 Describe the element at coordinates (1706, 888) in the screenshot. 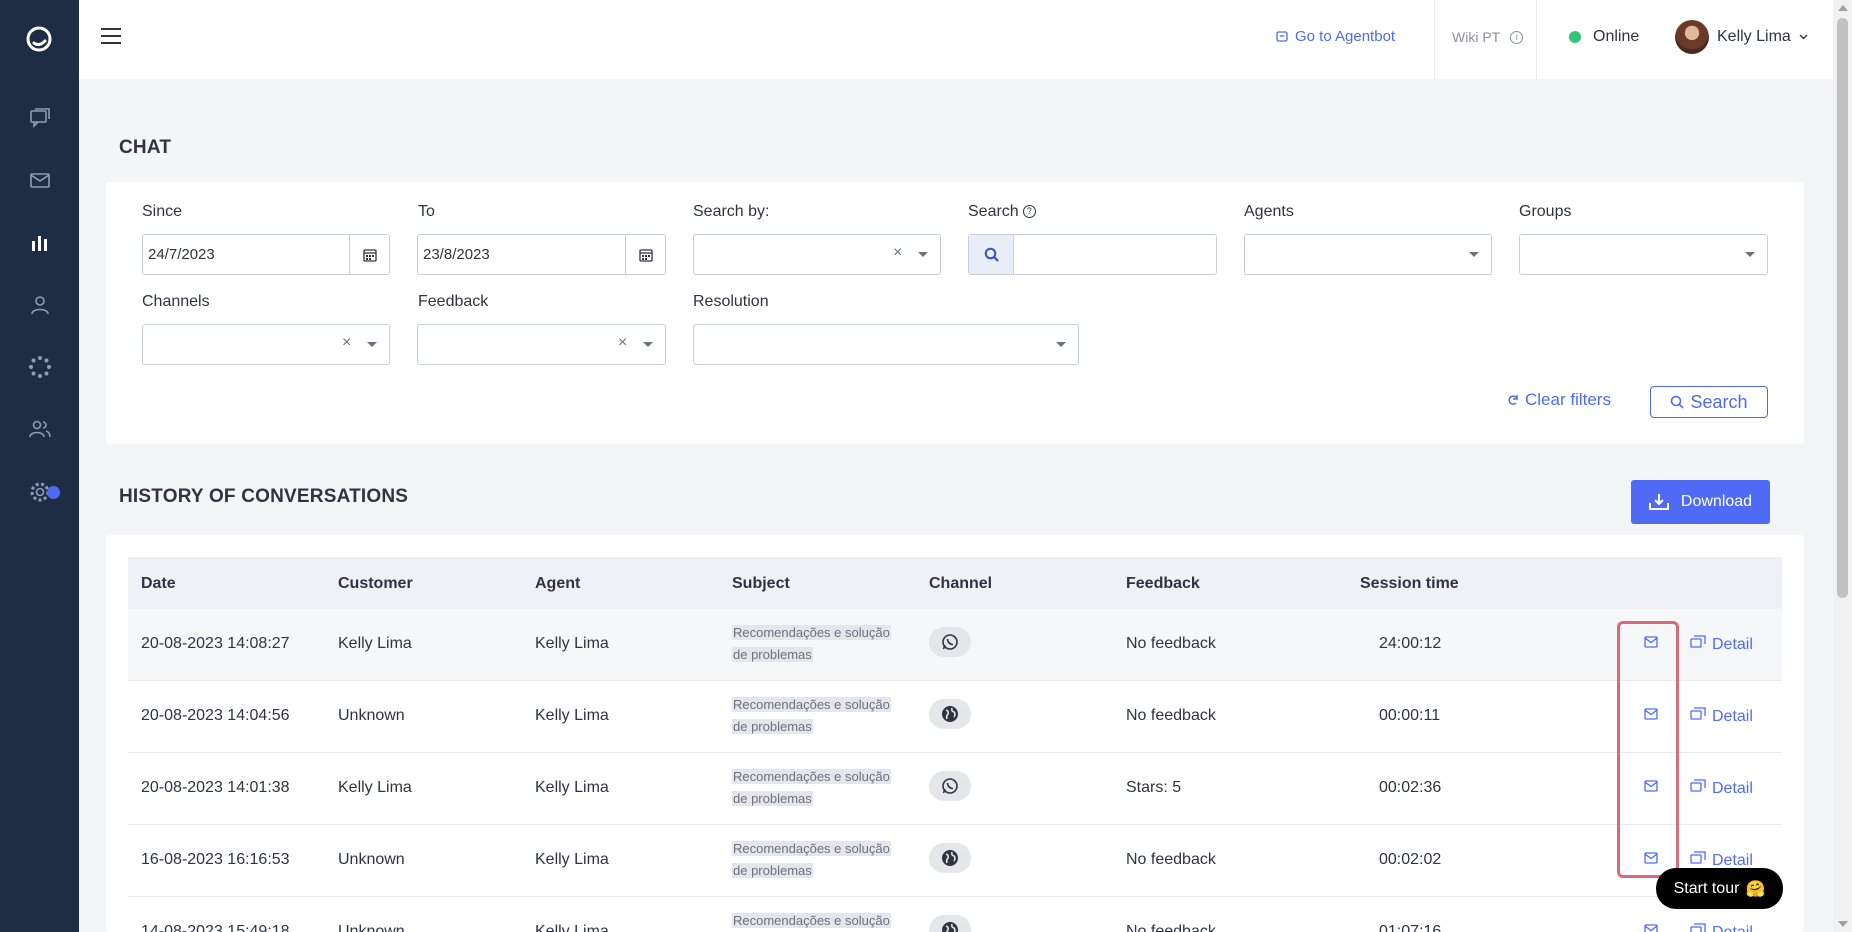

I see `start-tour-label: Start tour` at that location.